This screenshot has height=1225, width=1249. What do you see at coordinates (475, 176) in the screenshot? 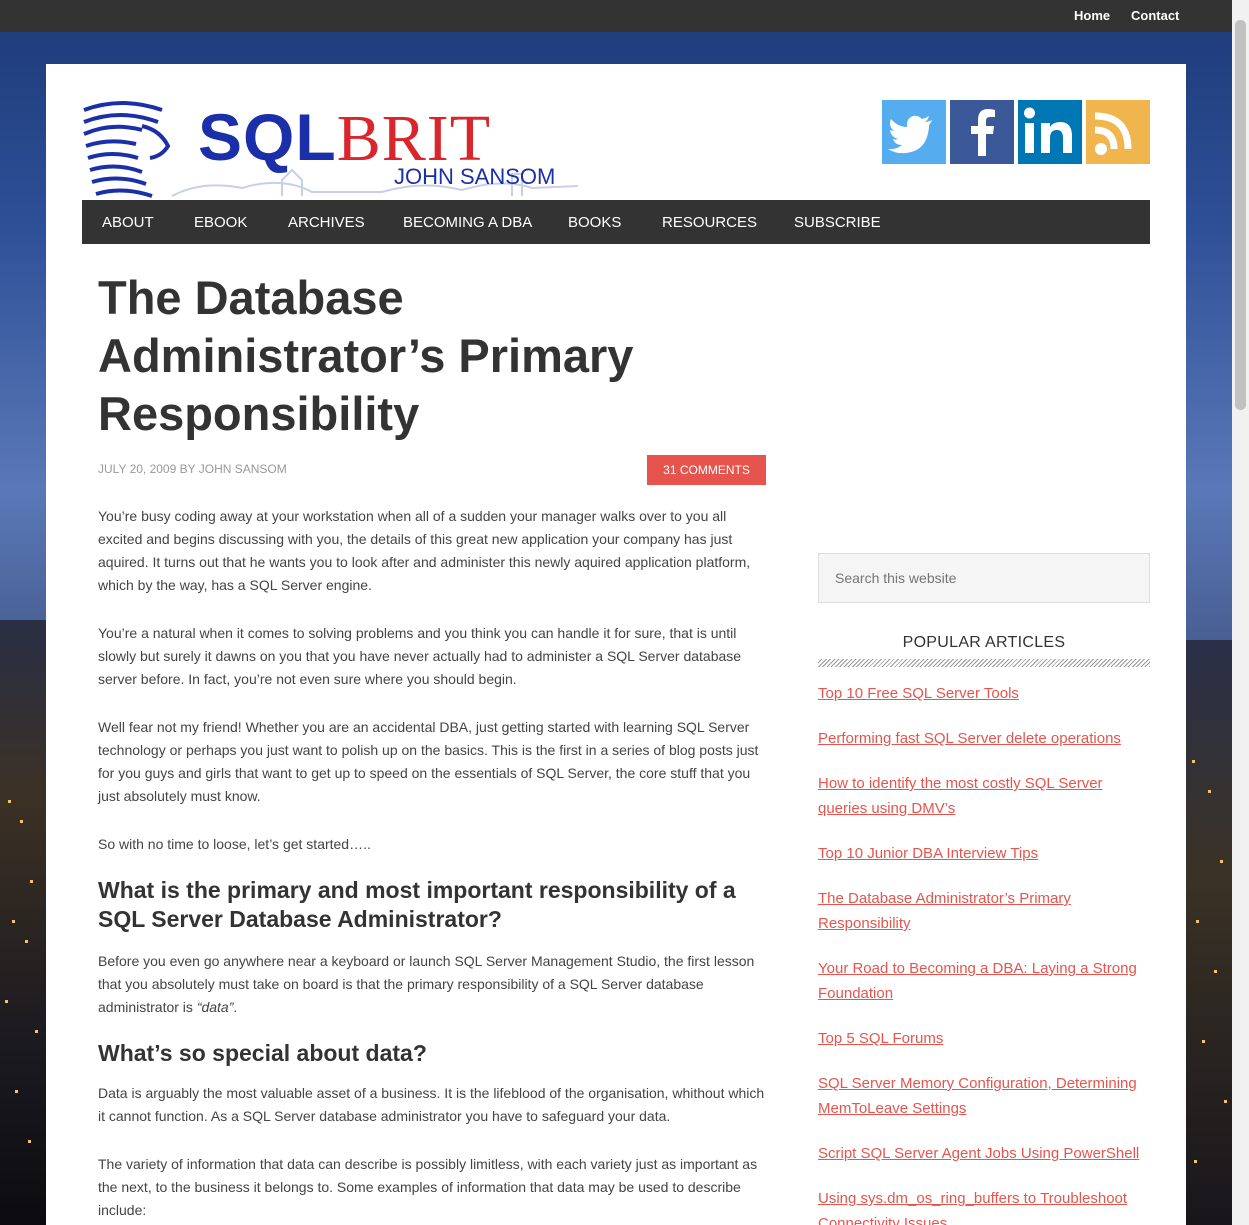
I see `logo-subtitle: JOHN SANSOM` at bounding box center [475, 176].